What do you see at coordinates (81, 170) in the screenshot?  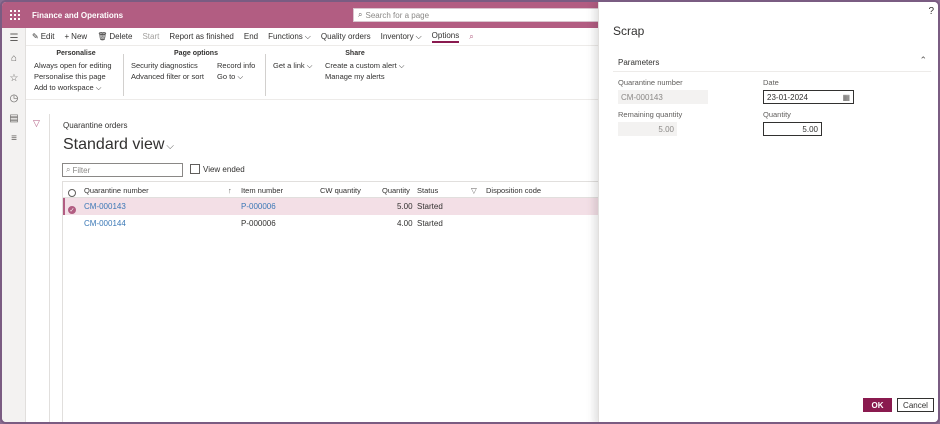 I see `filter-placeholder: Filter` at bounding box center [81, 170].